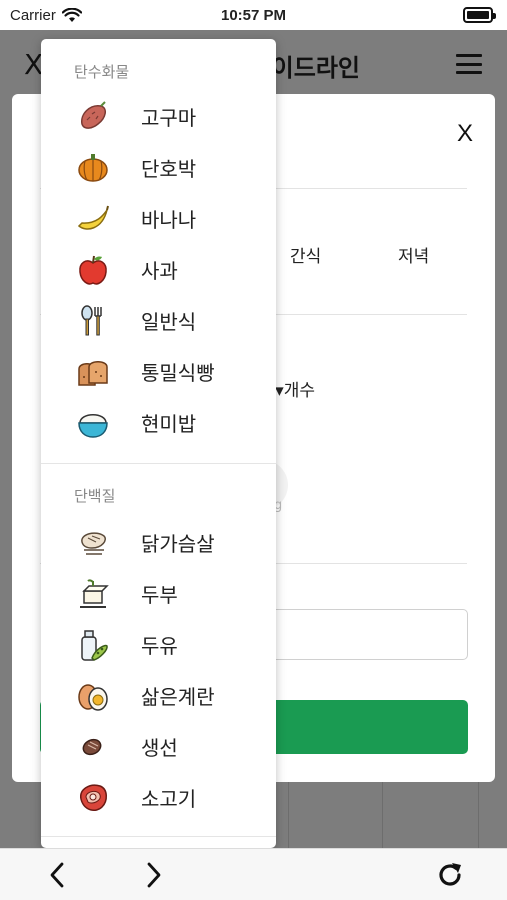  I want to click on utensils-icon, so click(93, 321).